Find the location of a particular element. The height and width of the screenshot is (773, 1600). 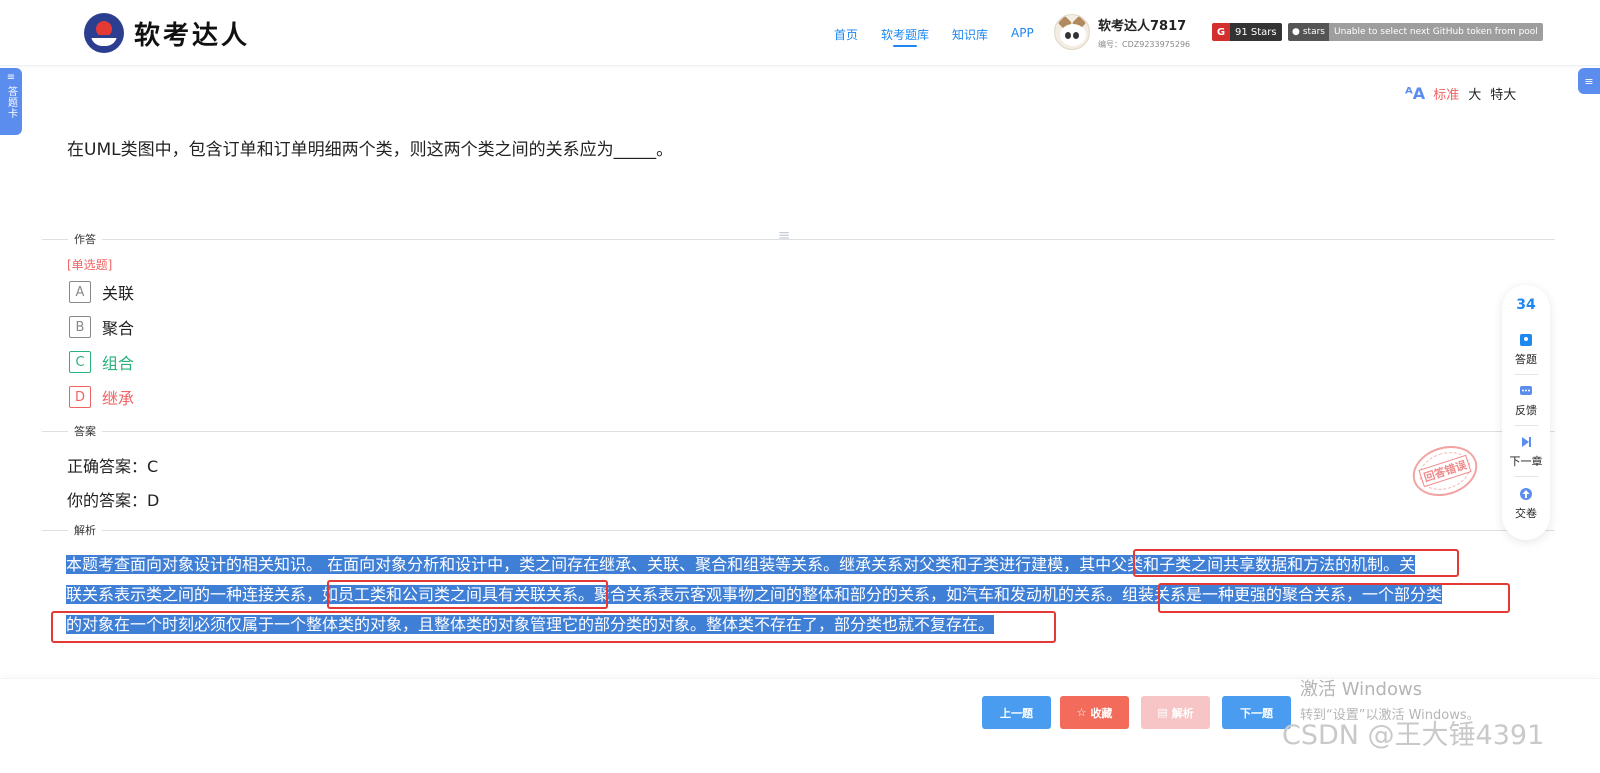

font-size-standard: 标准 is located at coordinates (1446, 93).